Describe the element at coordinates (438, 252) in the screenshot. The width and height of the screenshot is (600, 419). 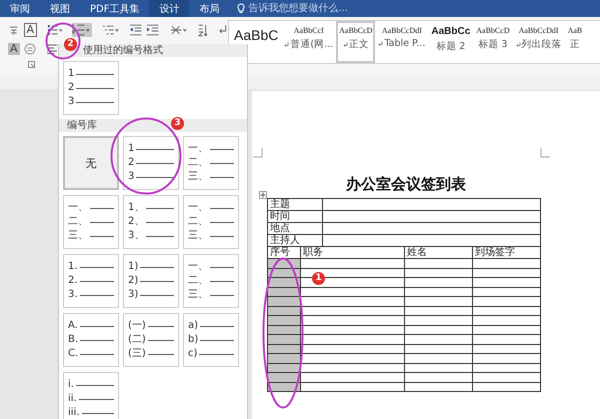
I see `column-header: 姓名` at that location.